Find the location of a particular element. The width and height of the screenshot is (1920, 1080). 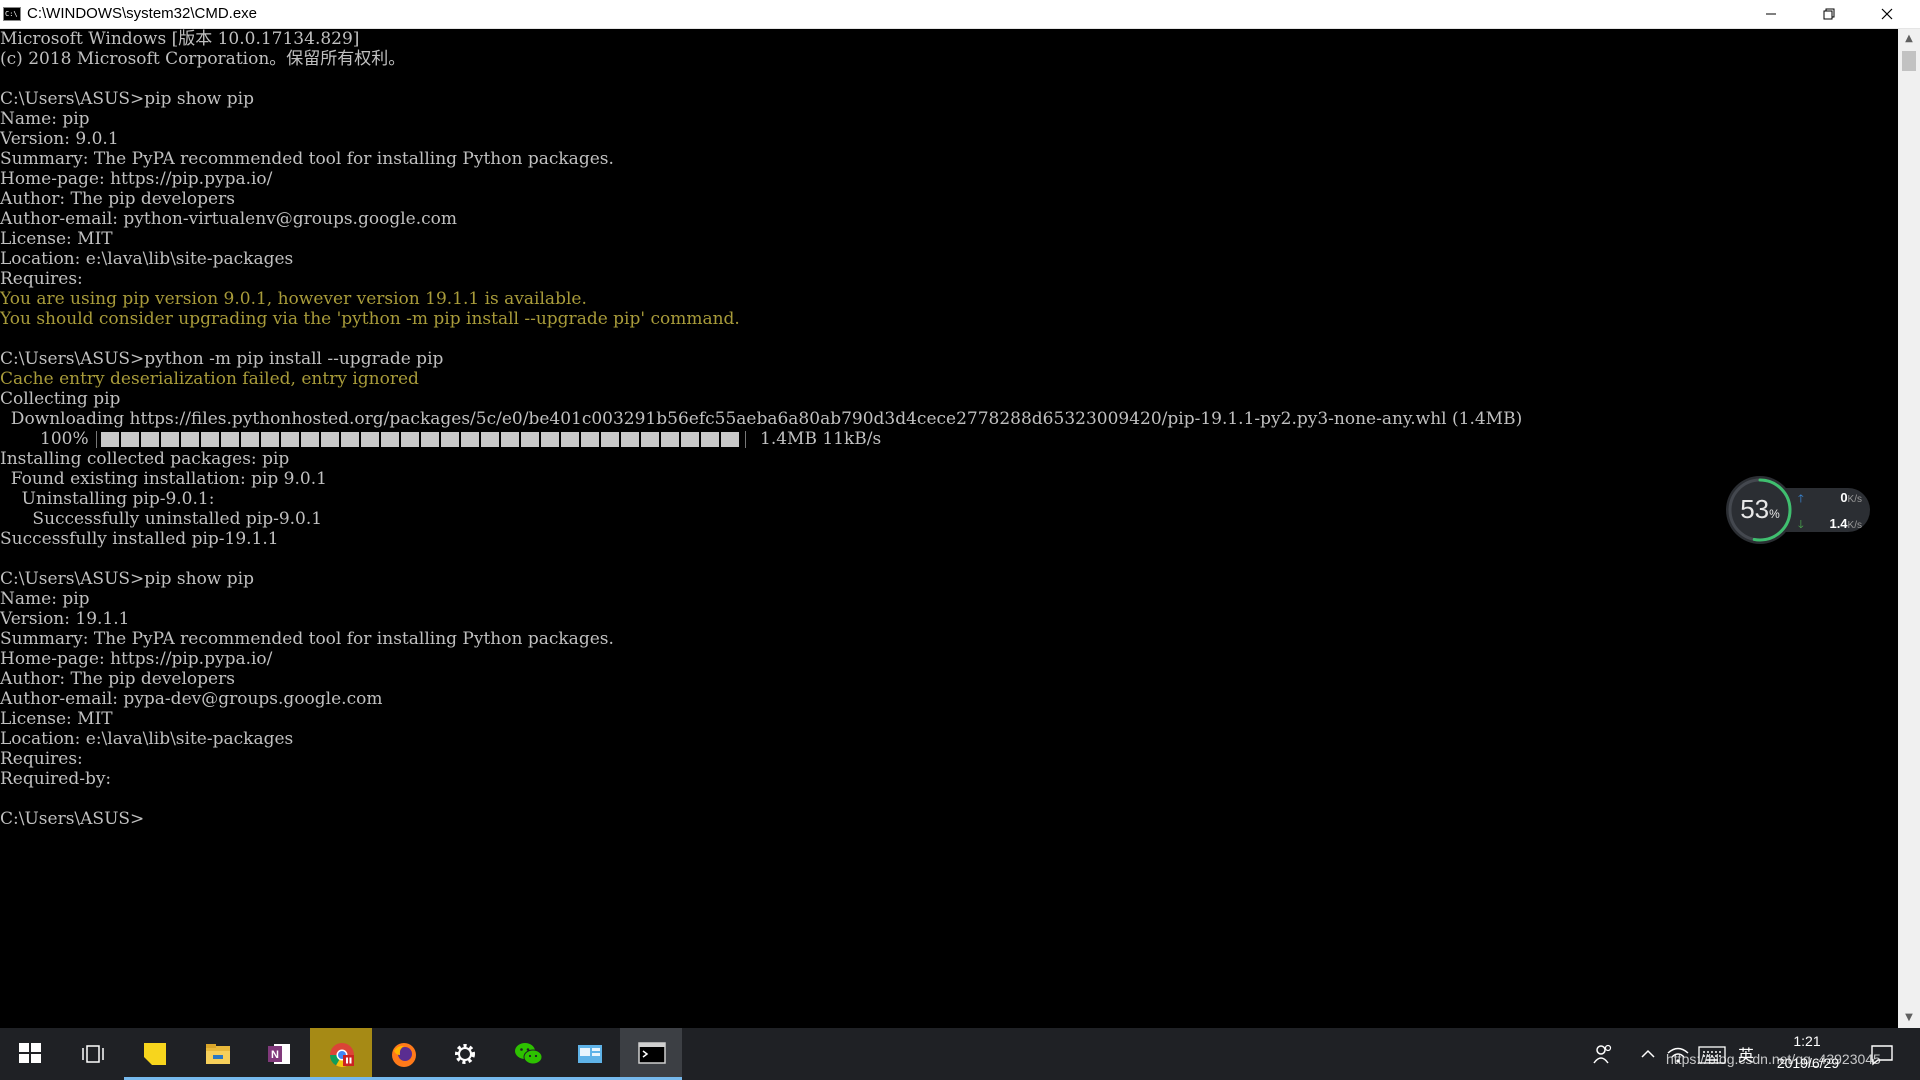

upload-speed: 0K/s is located at coordinates (1851, 497).